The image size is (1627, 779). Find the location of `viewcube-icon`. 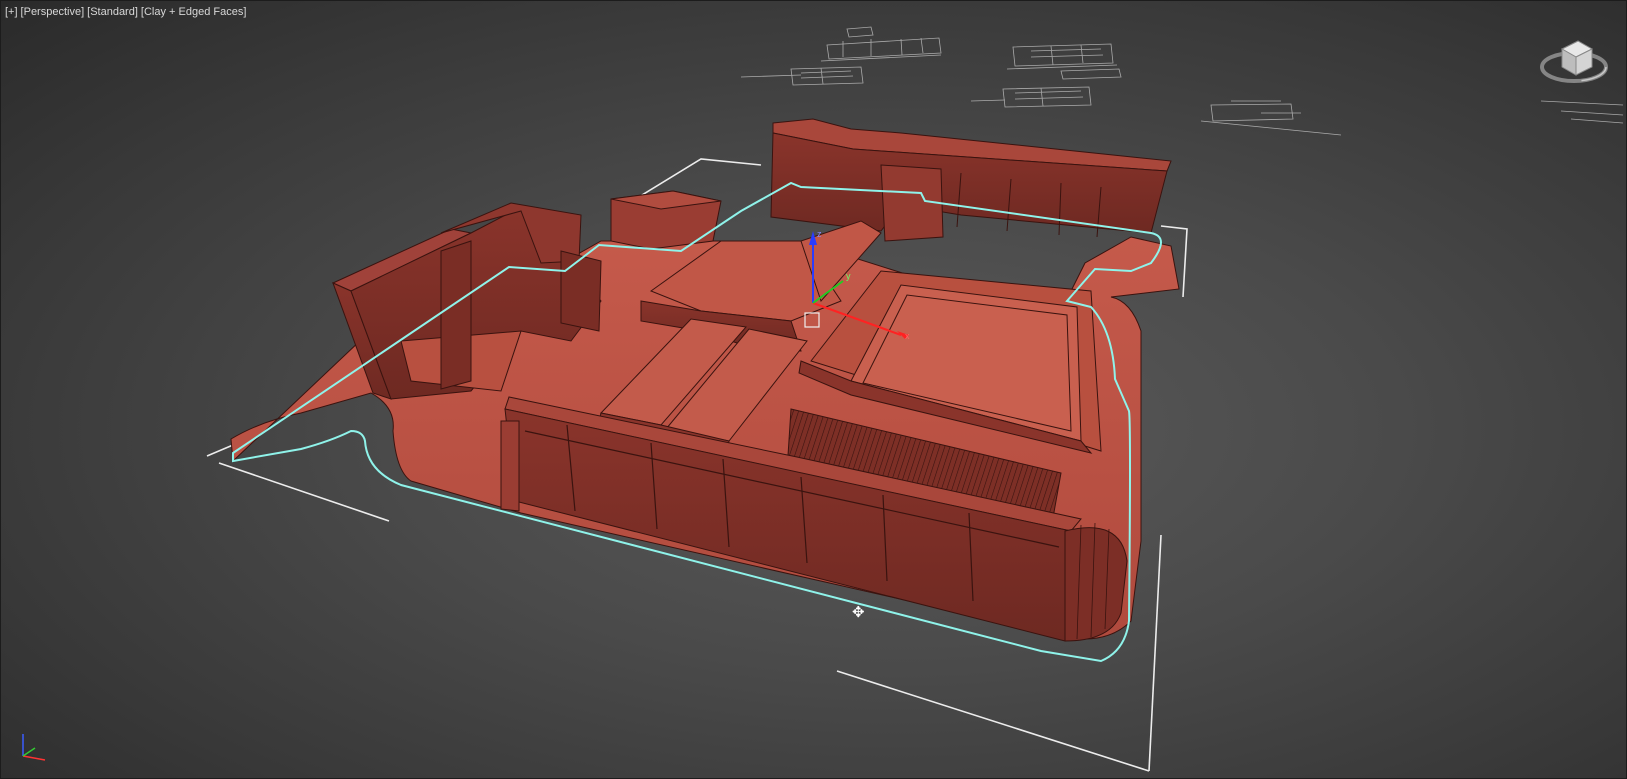

viewcube-icon is located at coordinates (1570, 62).